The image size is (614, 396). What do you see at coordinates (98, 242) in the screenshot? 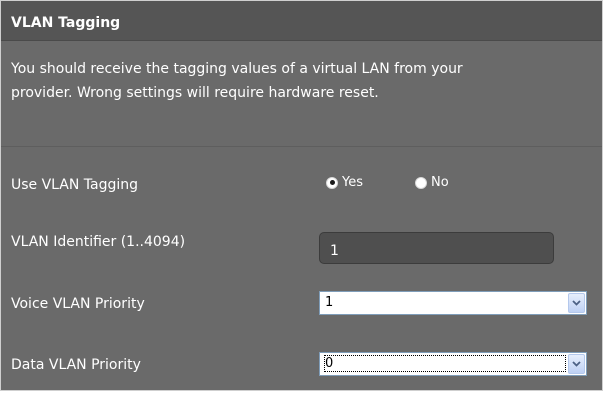
I see `vlan-identifier-label: VLAN Identifier (1..4094)` at bounding box center [98, 242].